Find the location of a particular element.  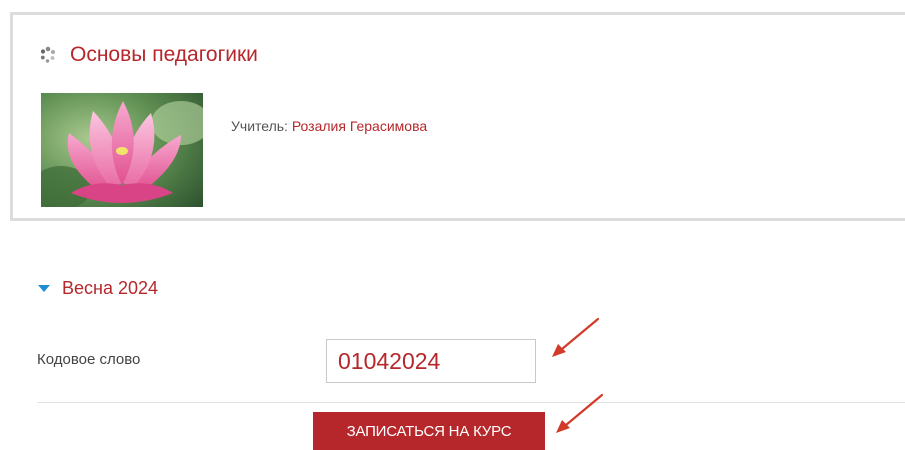

teacher-row: Учитель: Розалия Герасимова is located at coordinates (329, 126).